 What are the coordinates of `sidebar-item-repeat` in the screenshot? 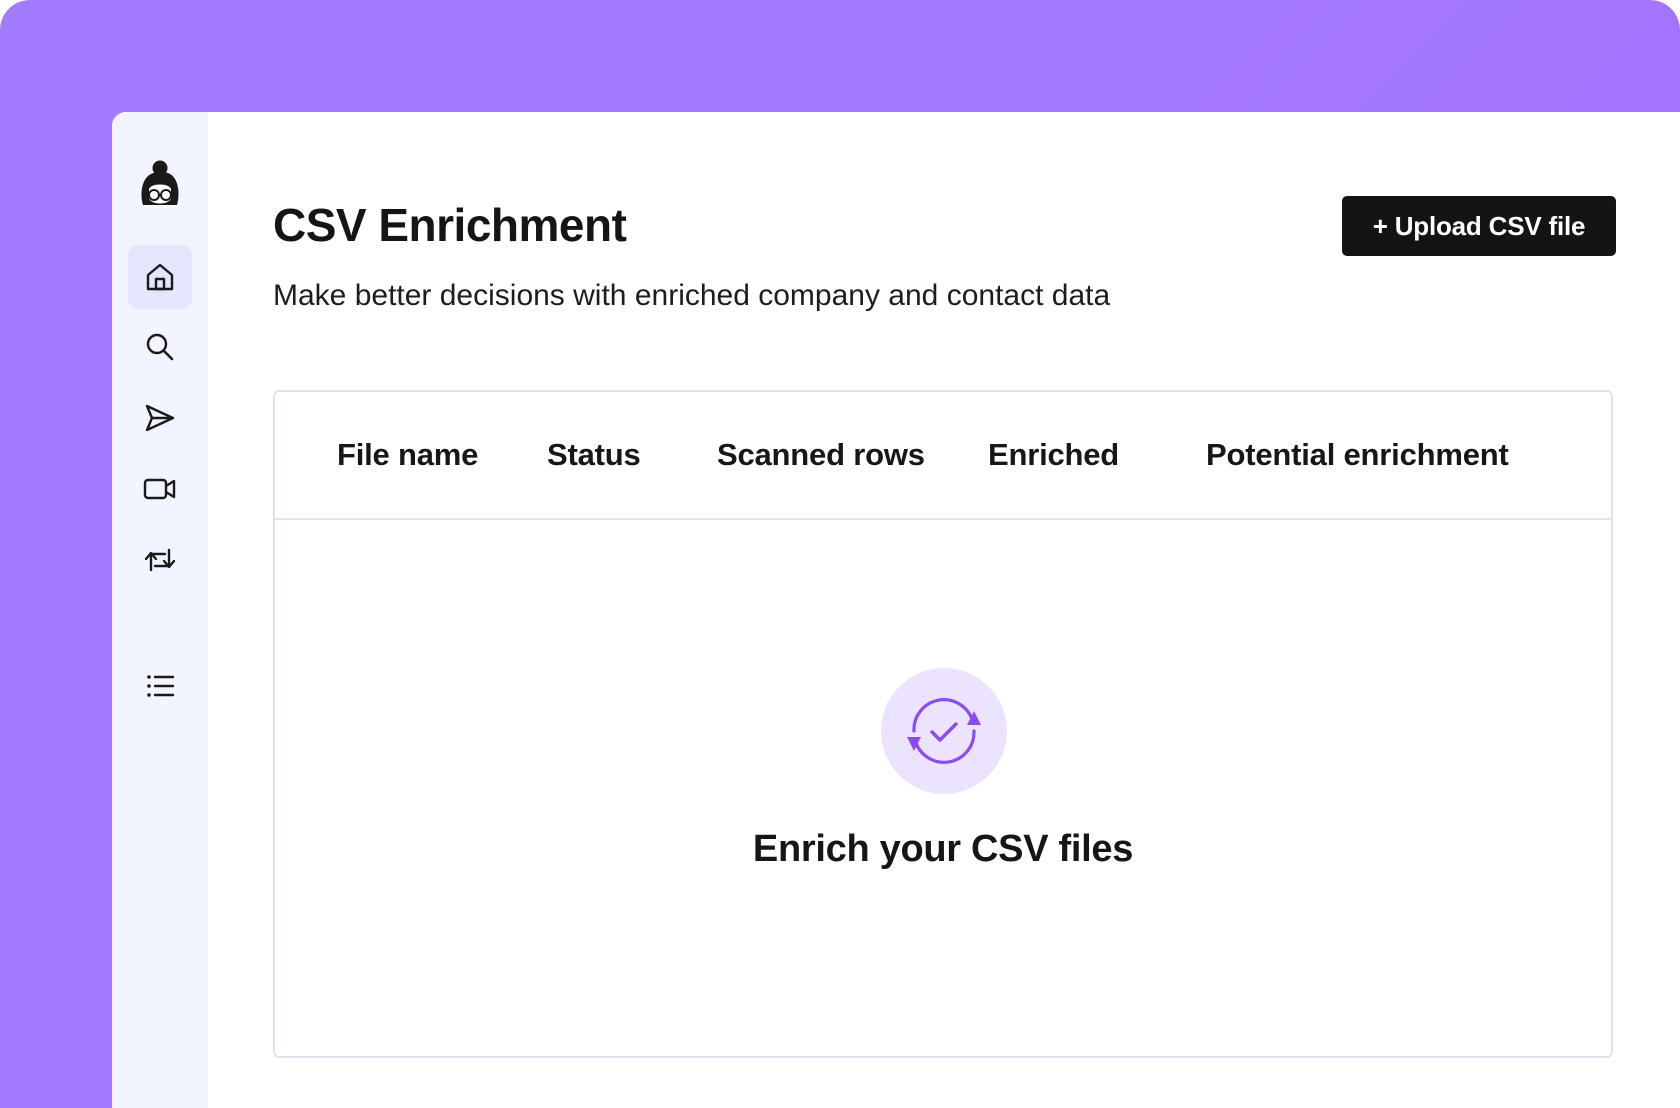 It's located at (160, 560).